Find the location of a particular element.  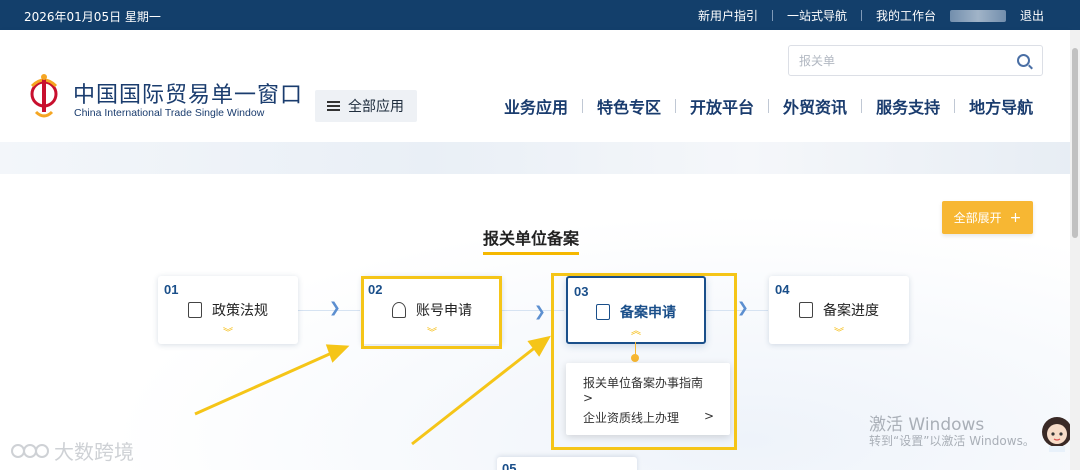

windows-activation-subtitle: 转到“设置”以激活 Windows。 is located at coordinates (952, 441).